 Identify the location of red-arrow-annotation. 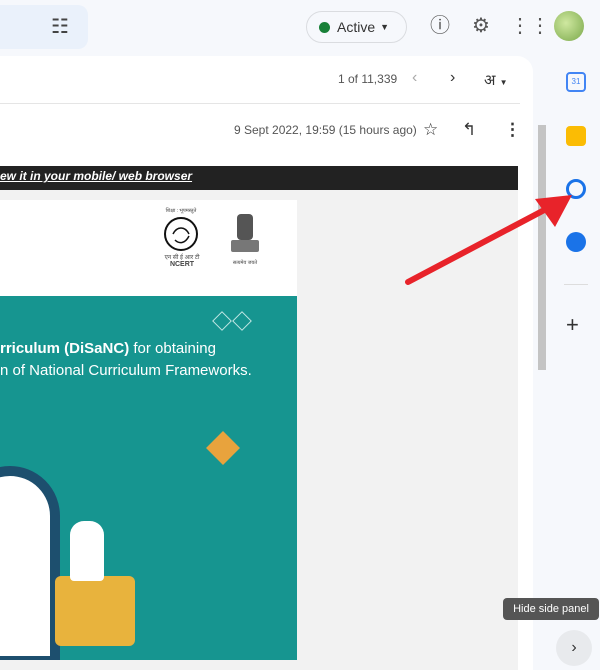
(488, 240).